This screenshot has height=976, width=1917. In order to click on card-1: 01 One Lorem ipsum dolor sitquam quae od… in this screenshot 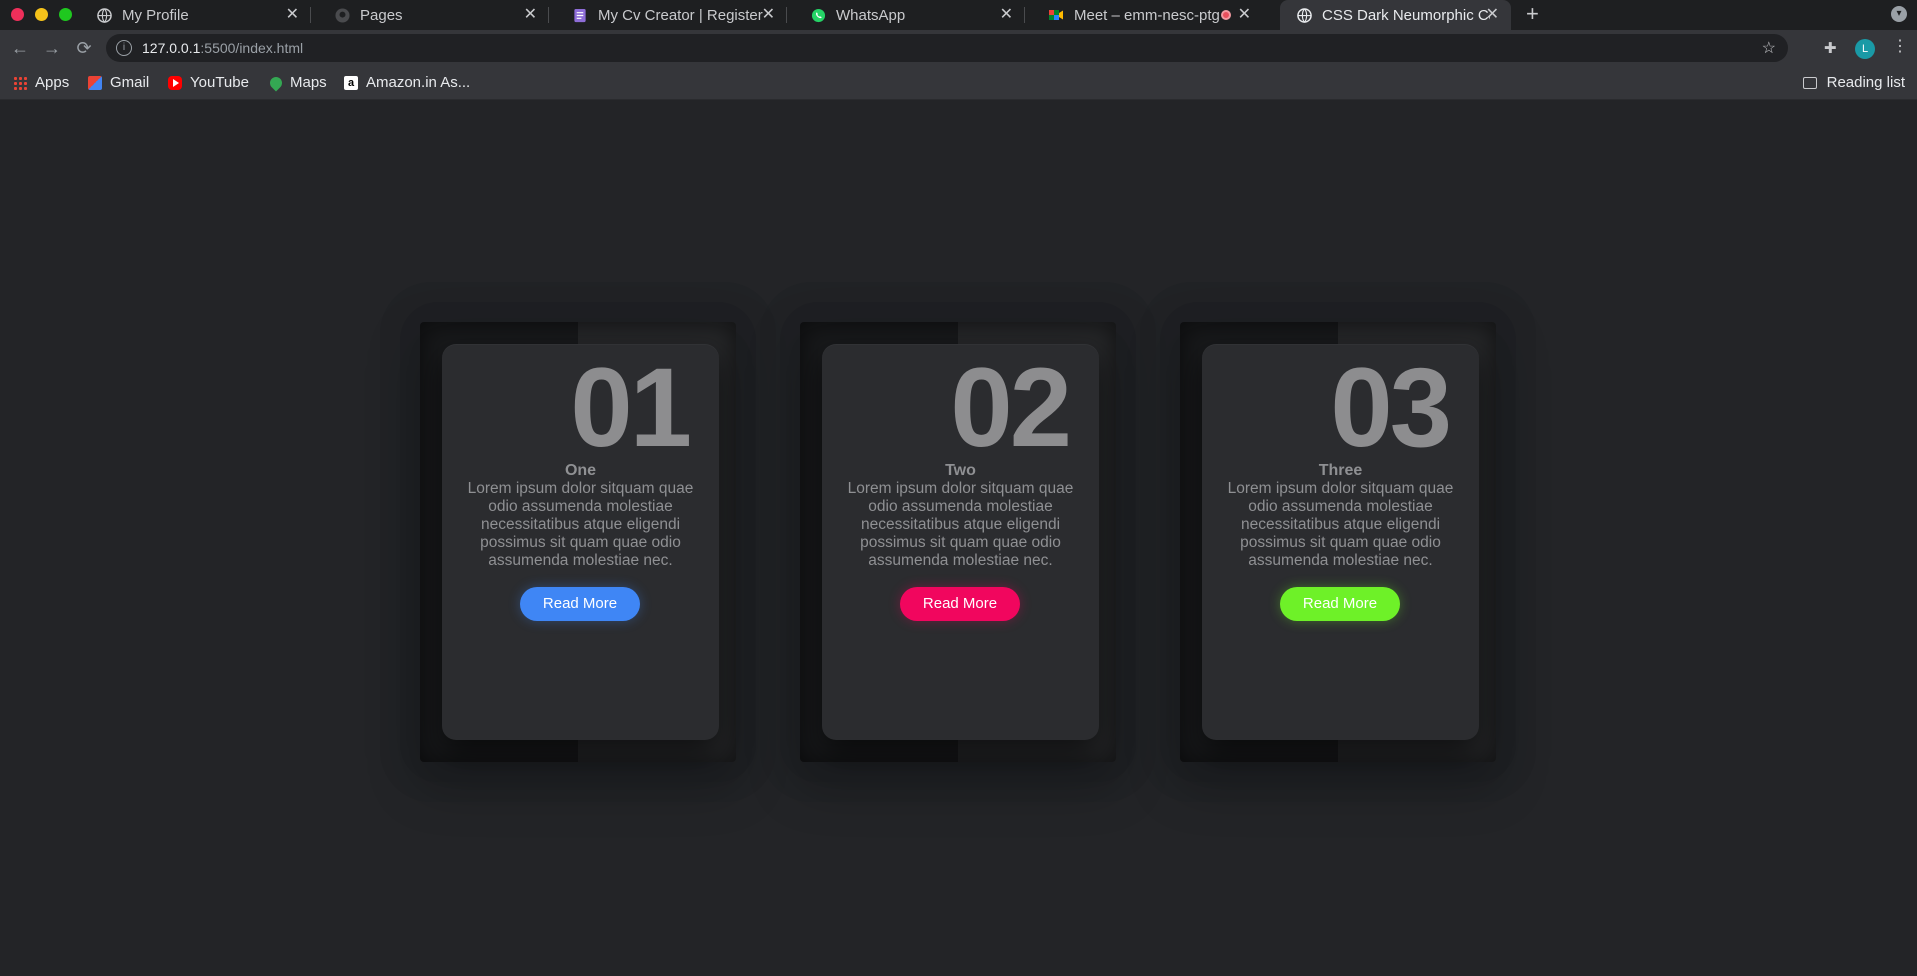, I will do `click(580, 542)`.